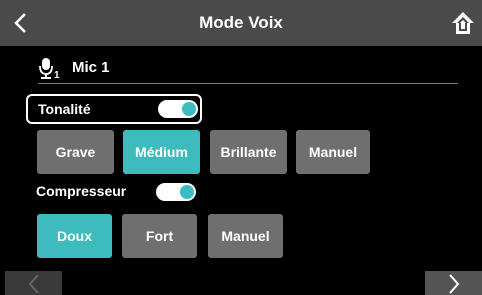  Describe the element at coordinates (187, 192) in the screenshot. I see `compressor-switch-knob` at that location.